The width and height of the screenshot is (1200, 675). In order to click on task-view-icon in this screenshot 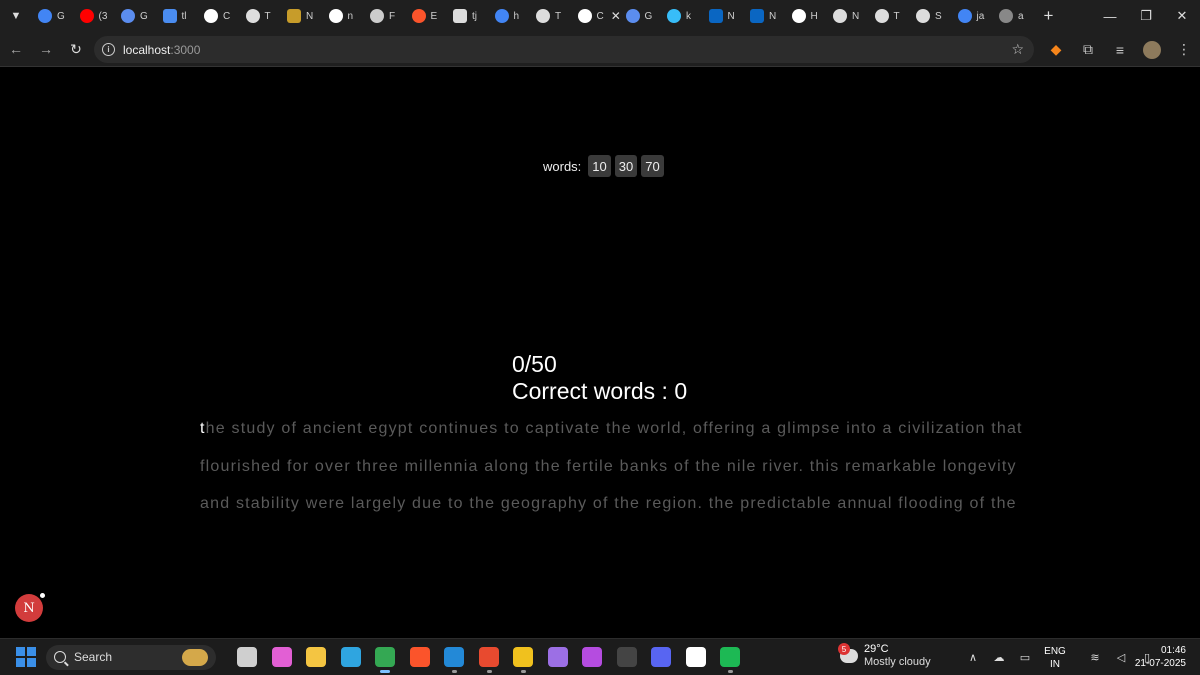, I will do `click(247, 657)`.